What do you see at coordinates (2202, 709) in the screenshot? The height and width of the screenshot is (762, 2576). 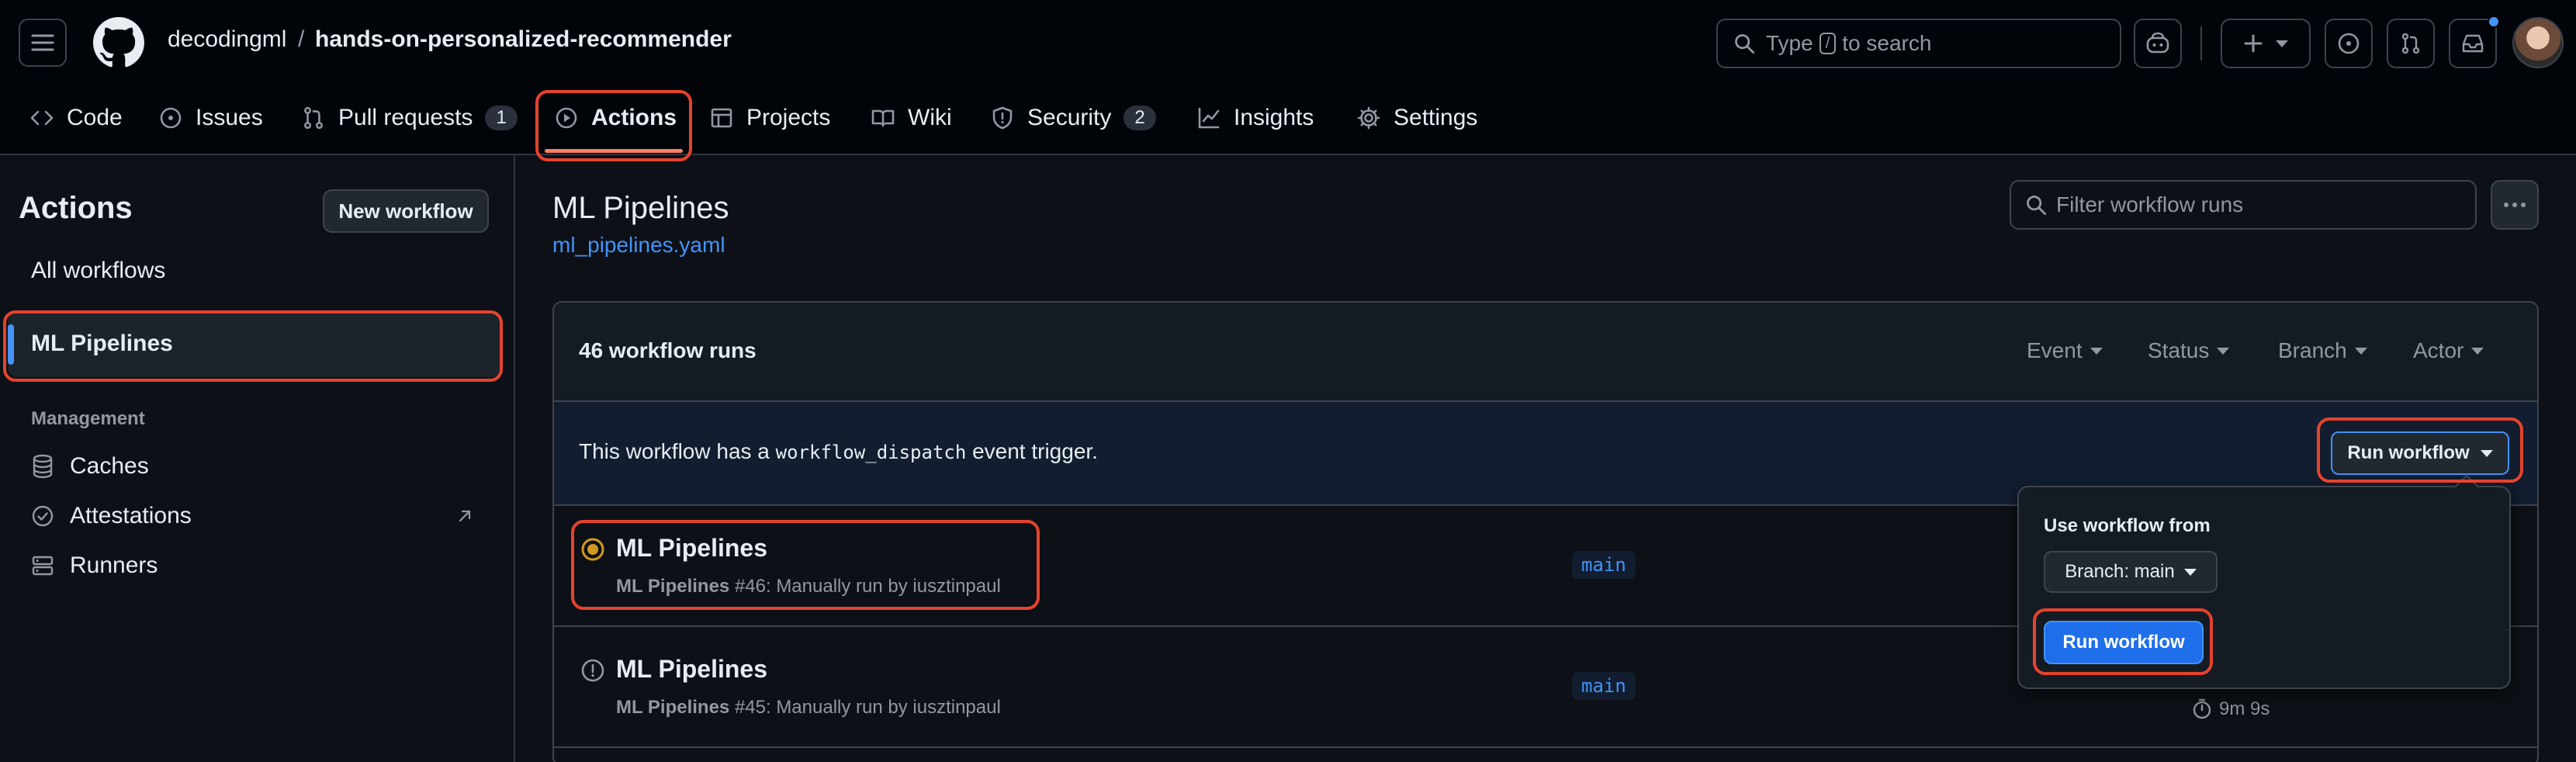 I see `stopwatch-icon` at bounding box center [2202, 709].